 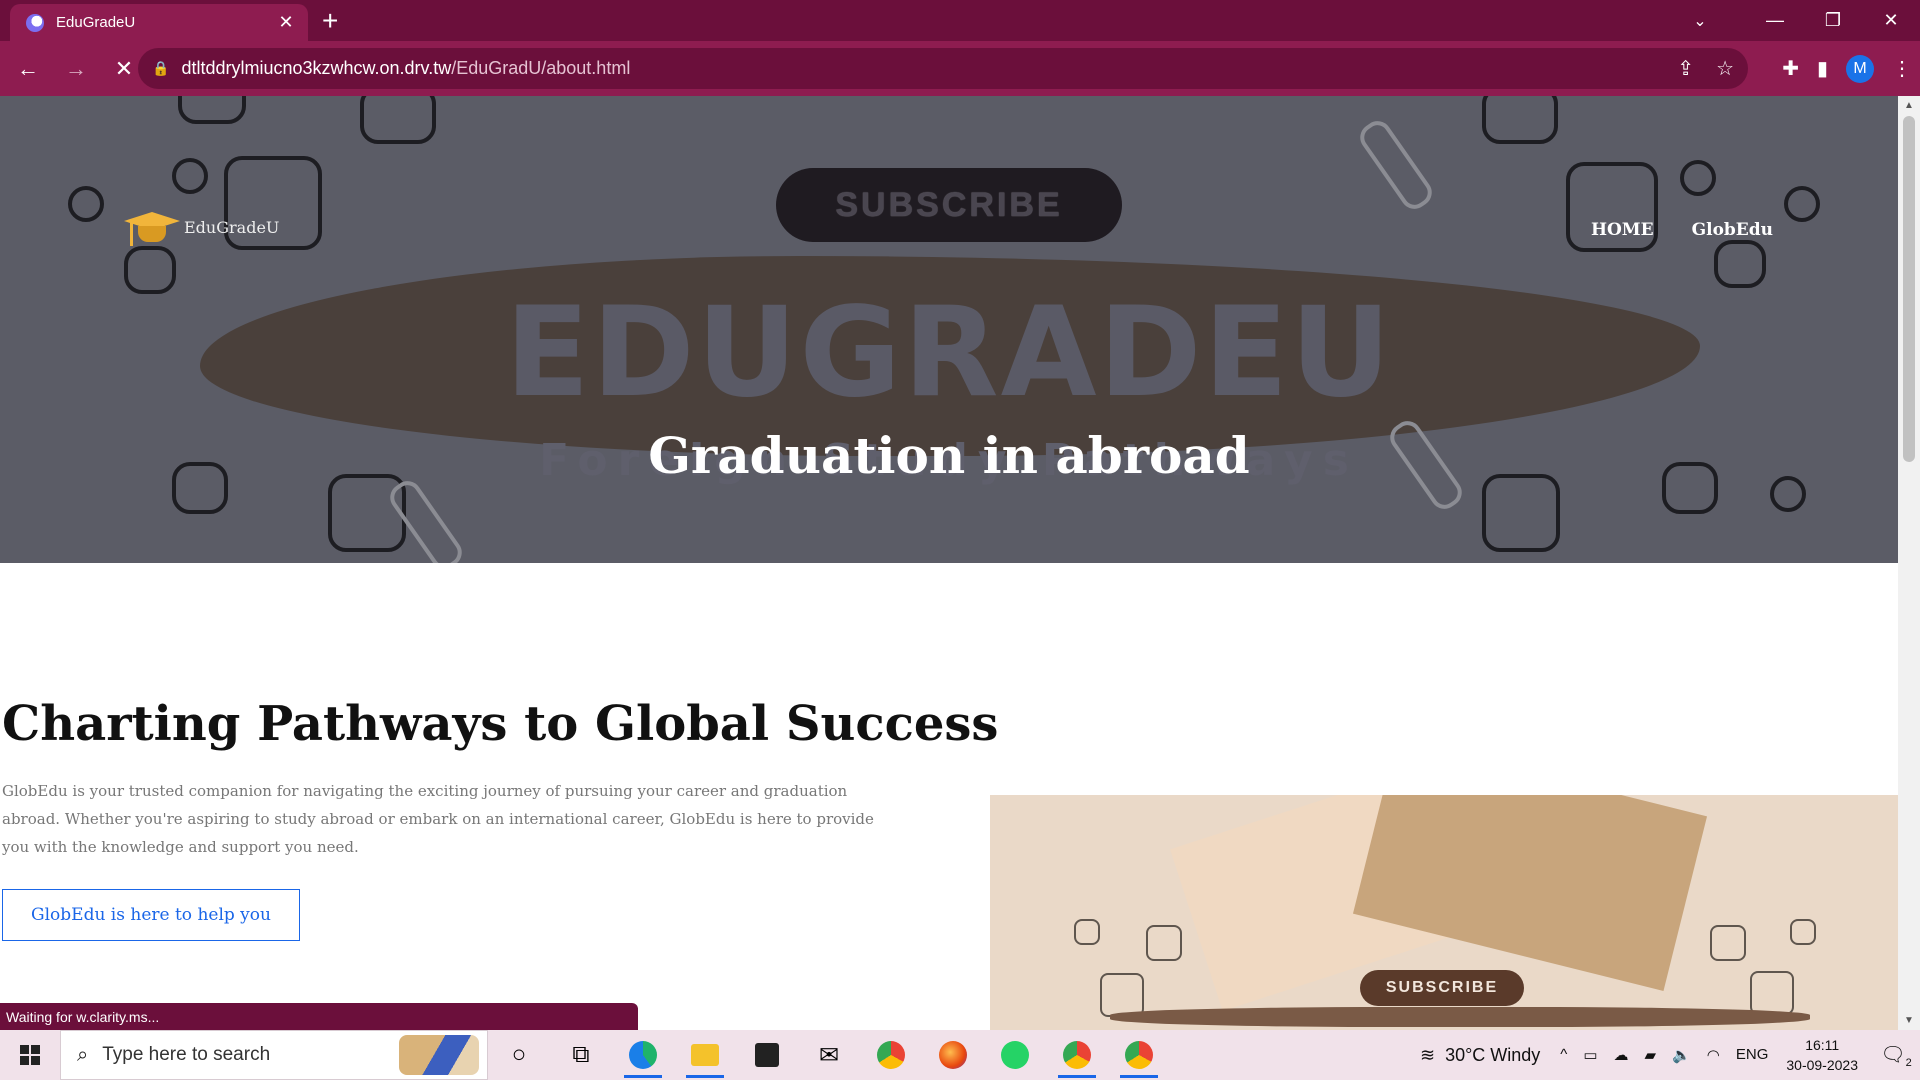 What do you see at coordinates (316, 68) in the screenshot?
I see `url-host: dtltddrylmiucno3kzwhcw.on.drv.tw` at bounding box center [316, 68].